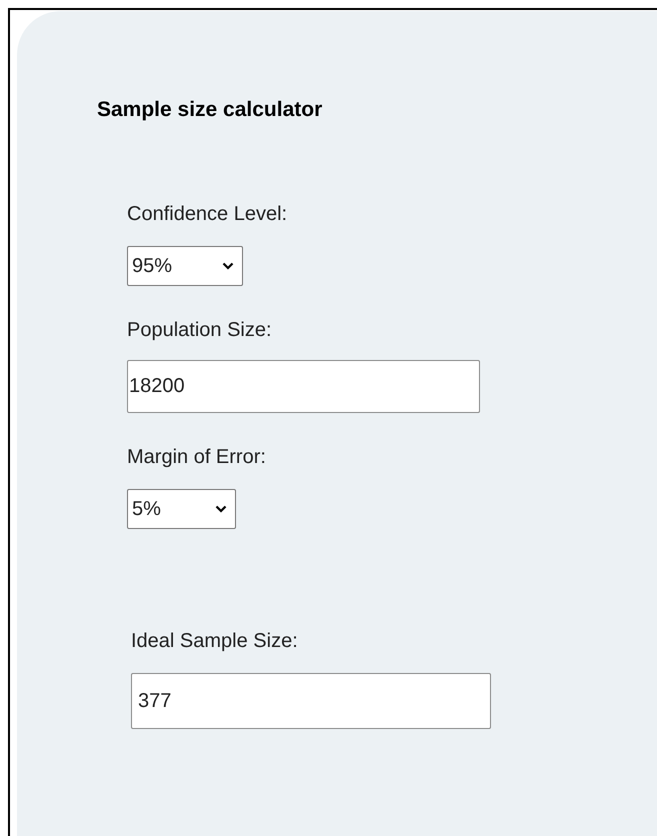  I want to click on calculator-title: Sample size calculator, so click(210, 109).